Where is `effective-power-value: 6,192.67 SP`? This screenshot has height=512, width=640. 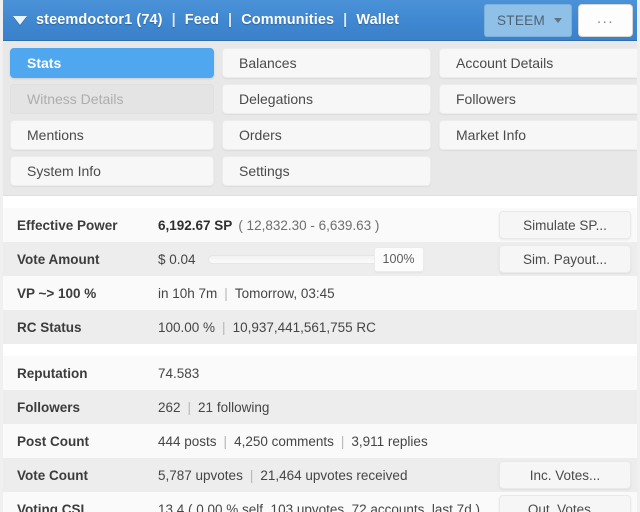 effective-power-value: 6,192.67 SP is located at coordinates (195, 225).